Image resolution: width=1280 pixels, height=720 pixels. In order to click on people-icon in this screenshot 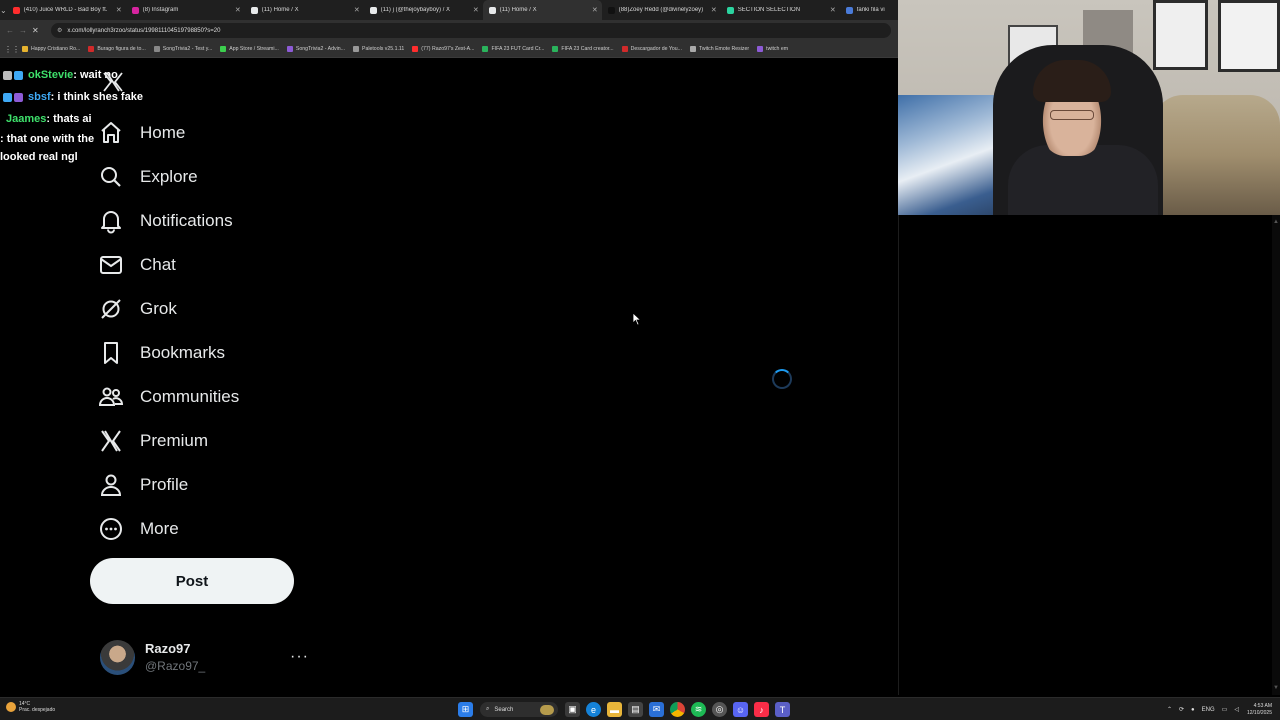, I will do `click(111, 397)`.